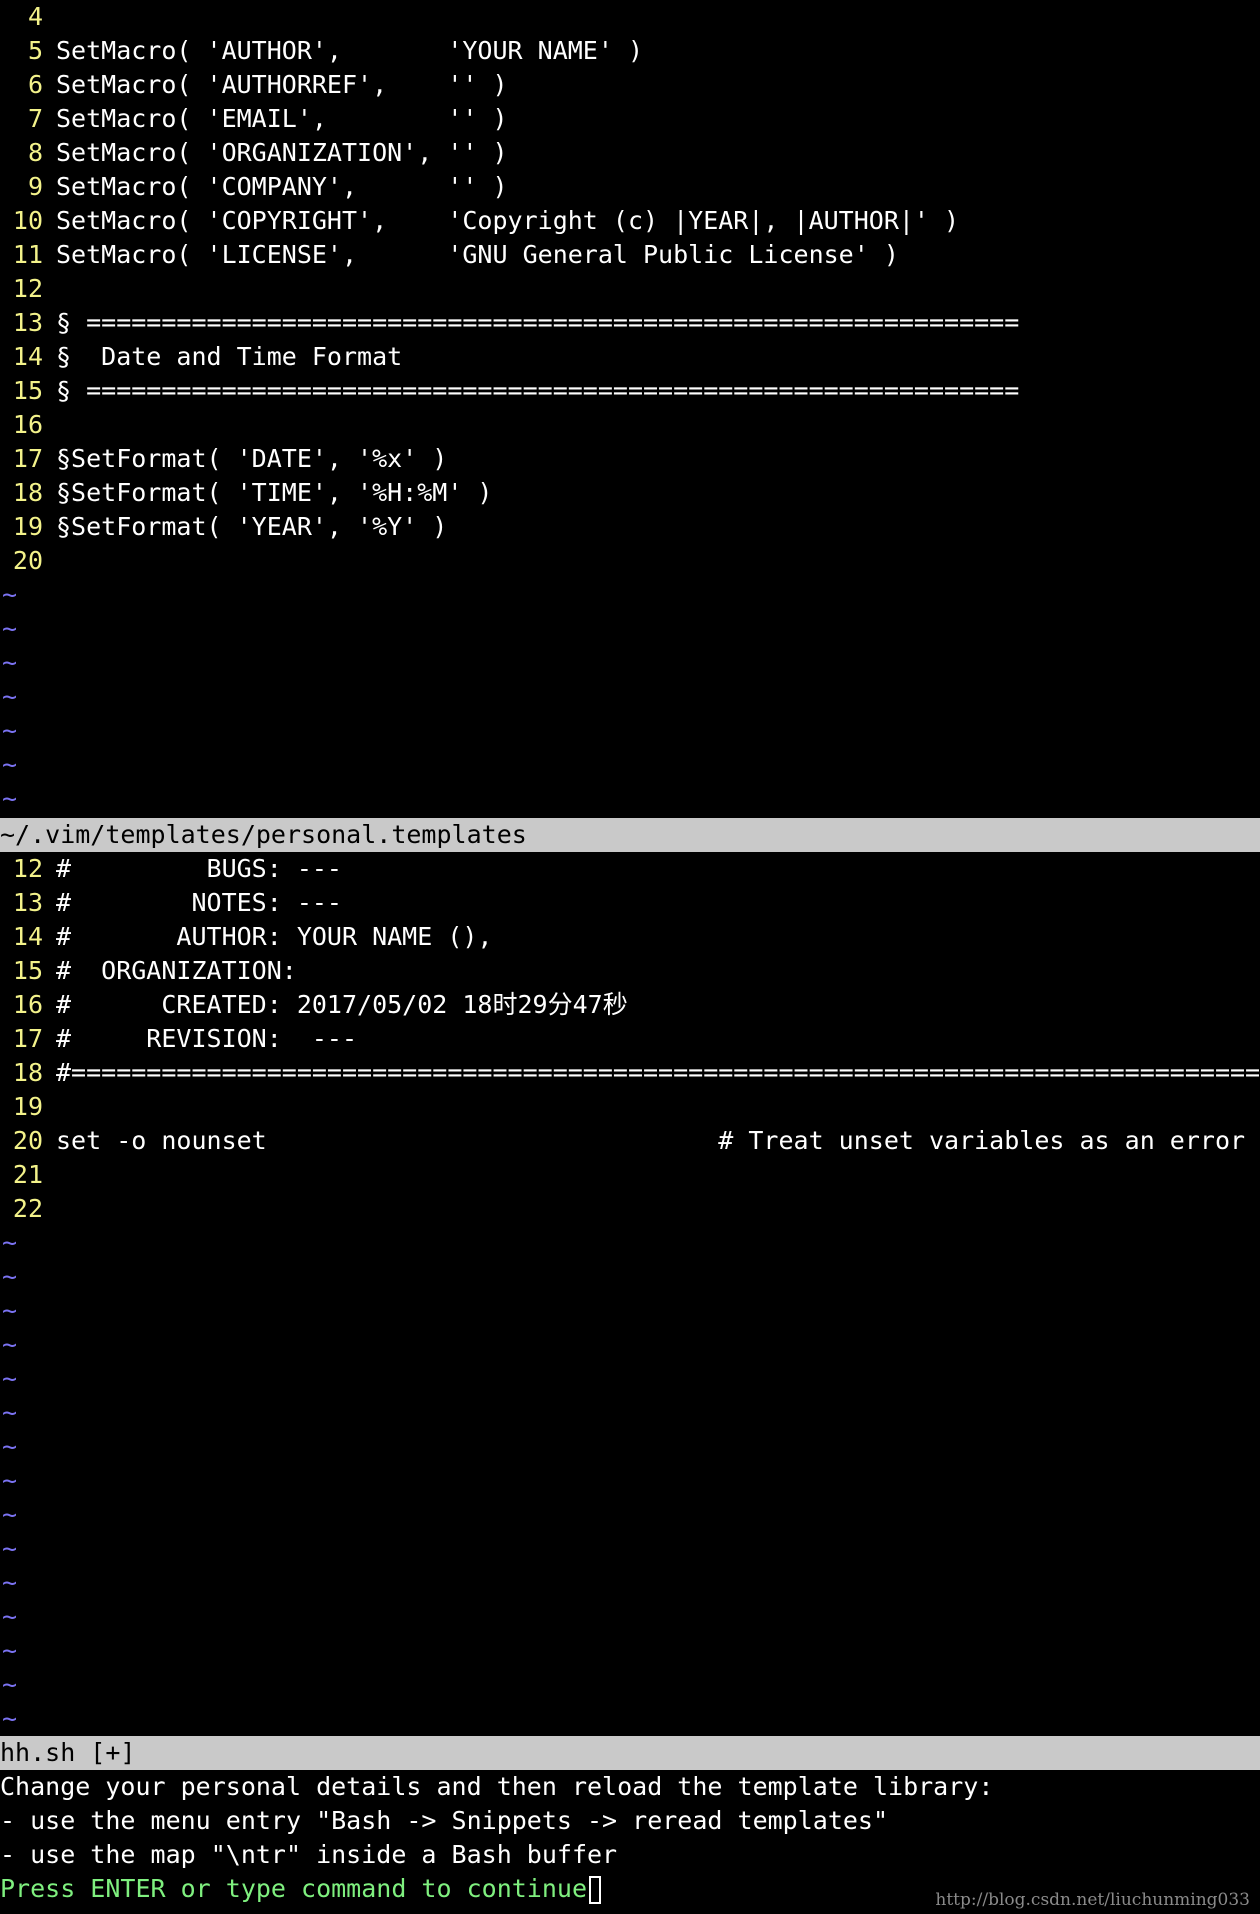 The width and height of the screenshot is (1260, 1914). Describe the element at coordinates (595, 1890) in the screenshot. I see `text-cursor` at that location.